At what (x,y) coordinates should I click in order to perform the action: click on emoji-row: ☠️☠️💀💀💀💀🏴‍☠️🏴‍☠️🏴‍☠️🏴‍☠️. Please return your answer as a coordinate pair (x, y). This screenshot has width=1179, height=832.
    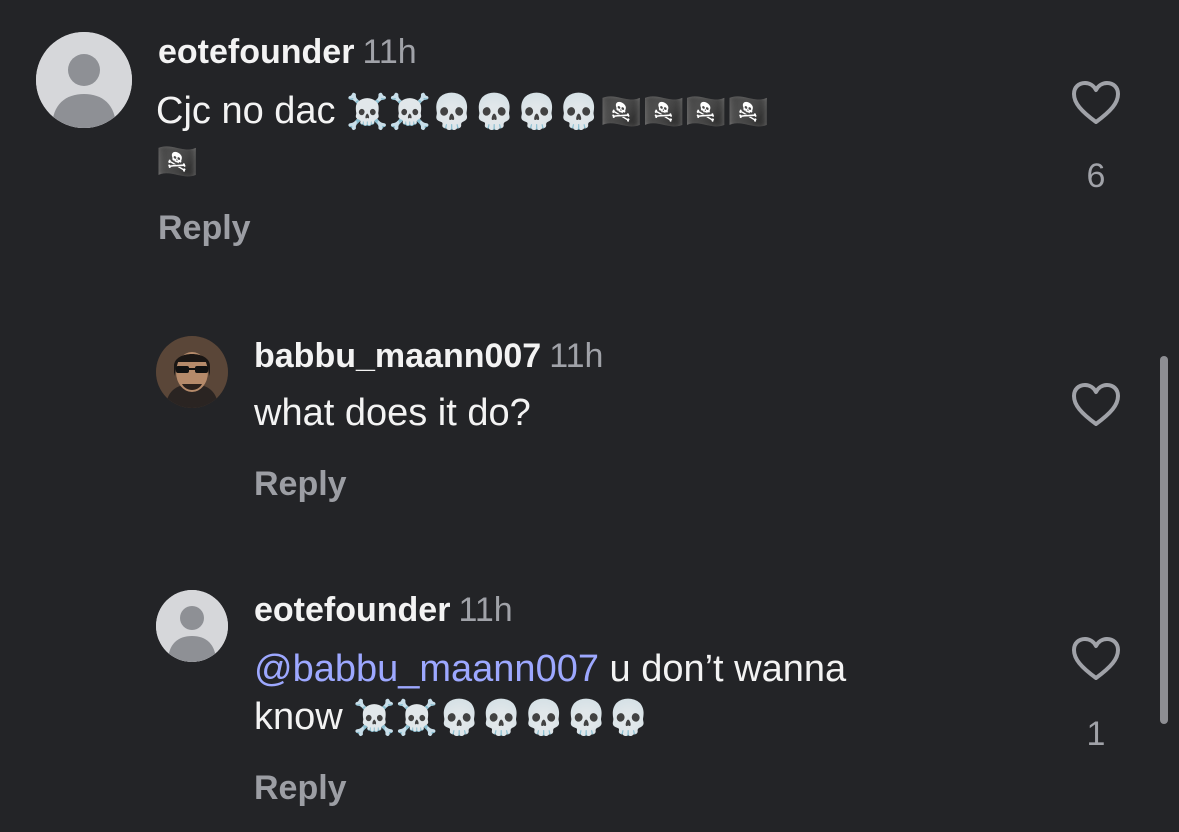
    Looking at the image, I should click on (558, 112).